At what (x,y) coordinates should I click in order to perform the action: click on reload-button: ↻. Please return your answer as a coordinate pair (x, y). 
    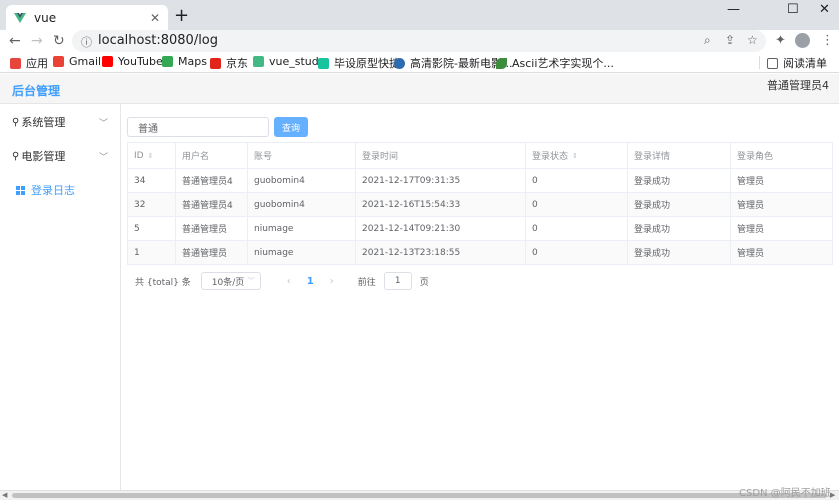
    Looking at the image, I should click on (59, 41).